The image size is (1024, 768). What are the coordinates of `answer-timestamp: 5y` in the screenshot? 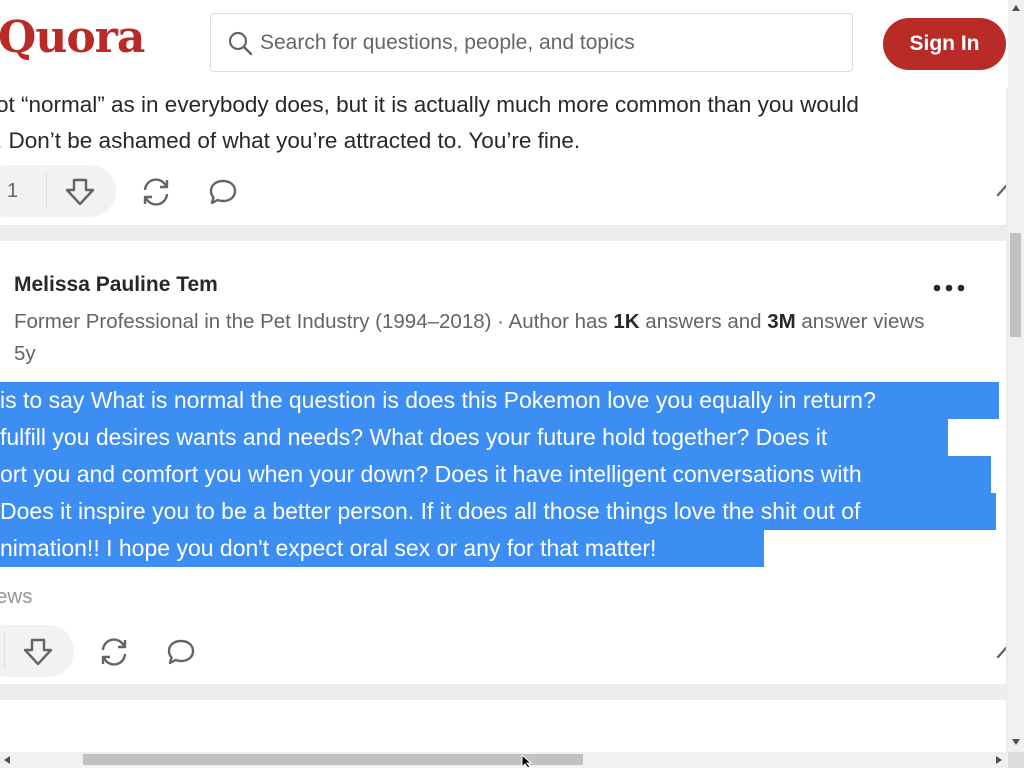 It's located at (25, 354).